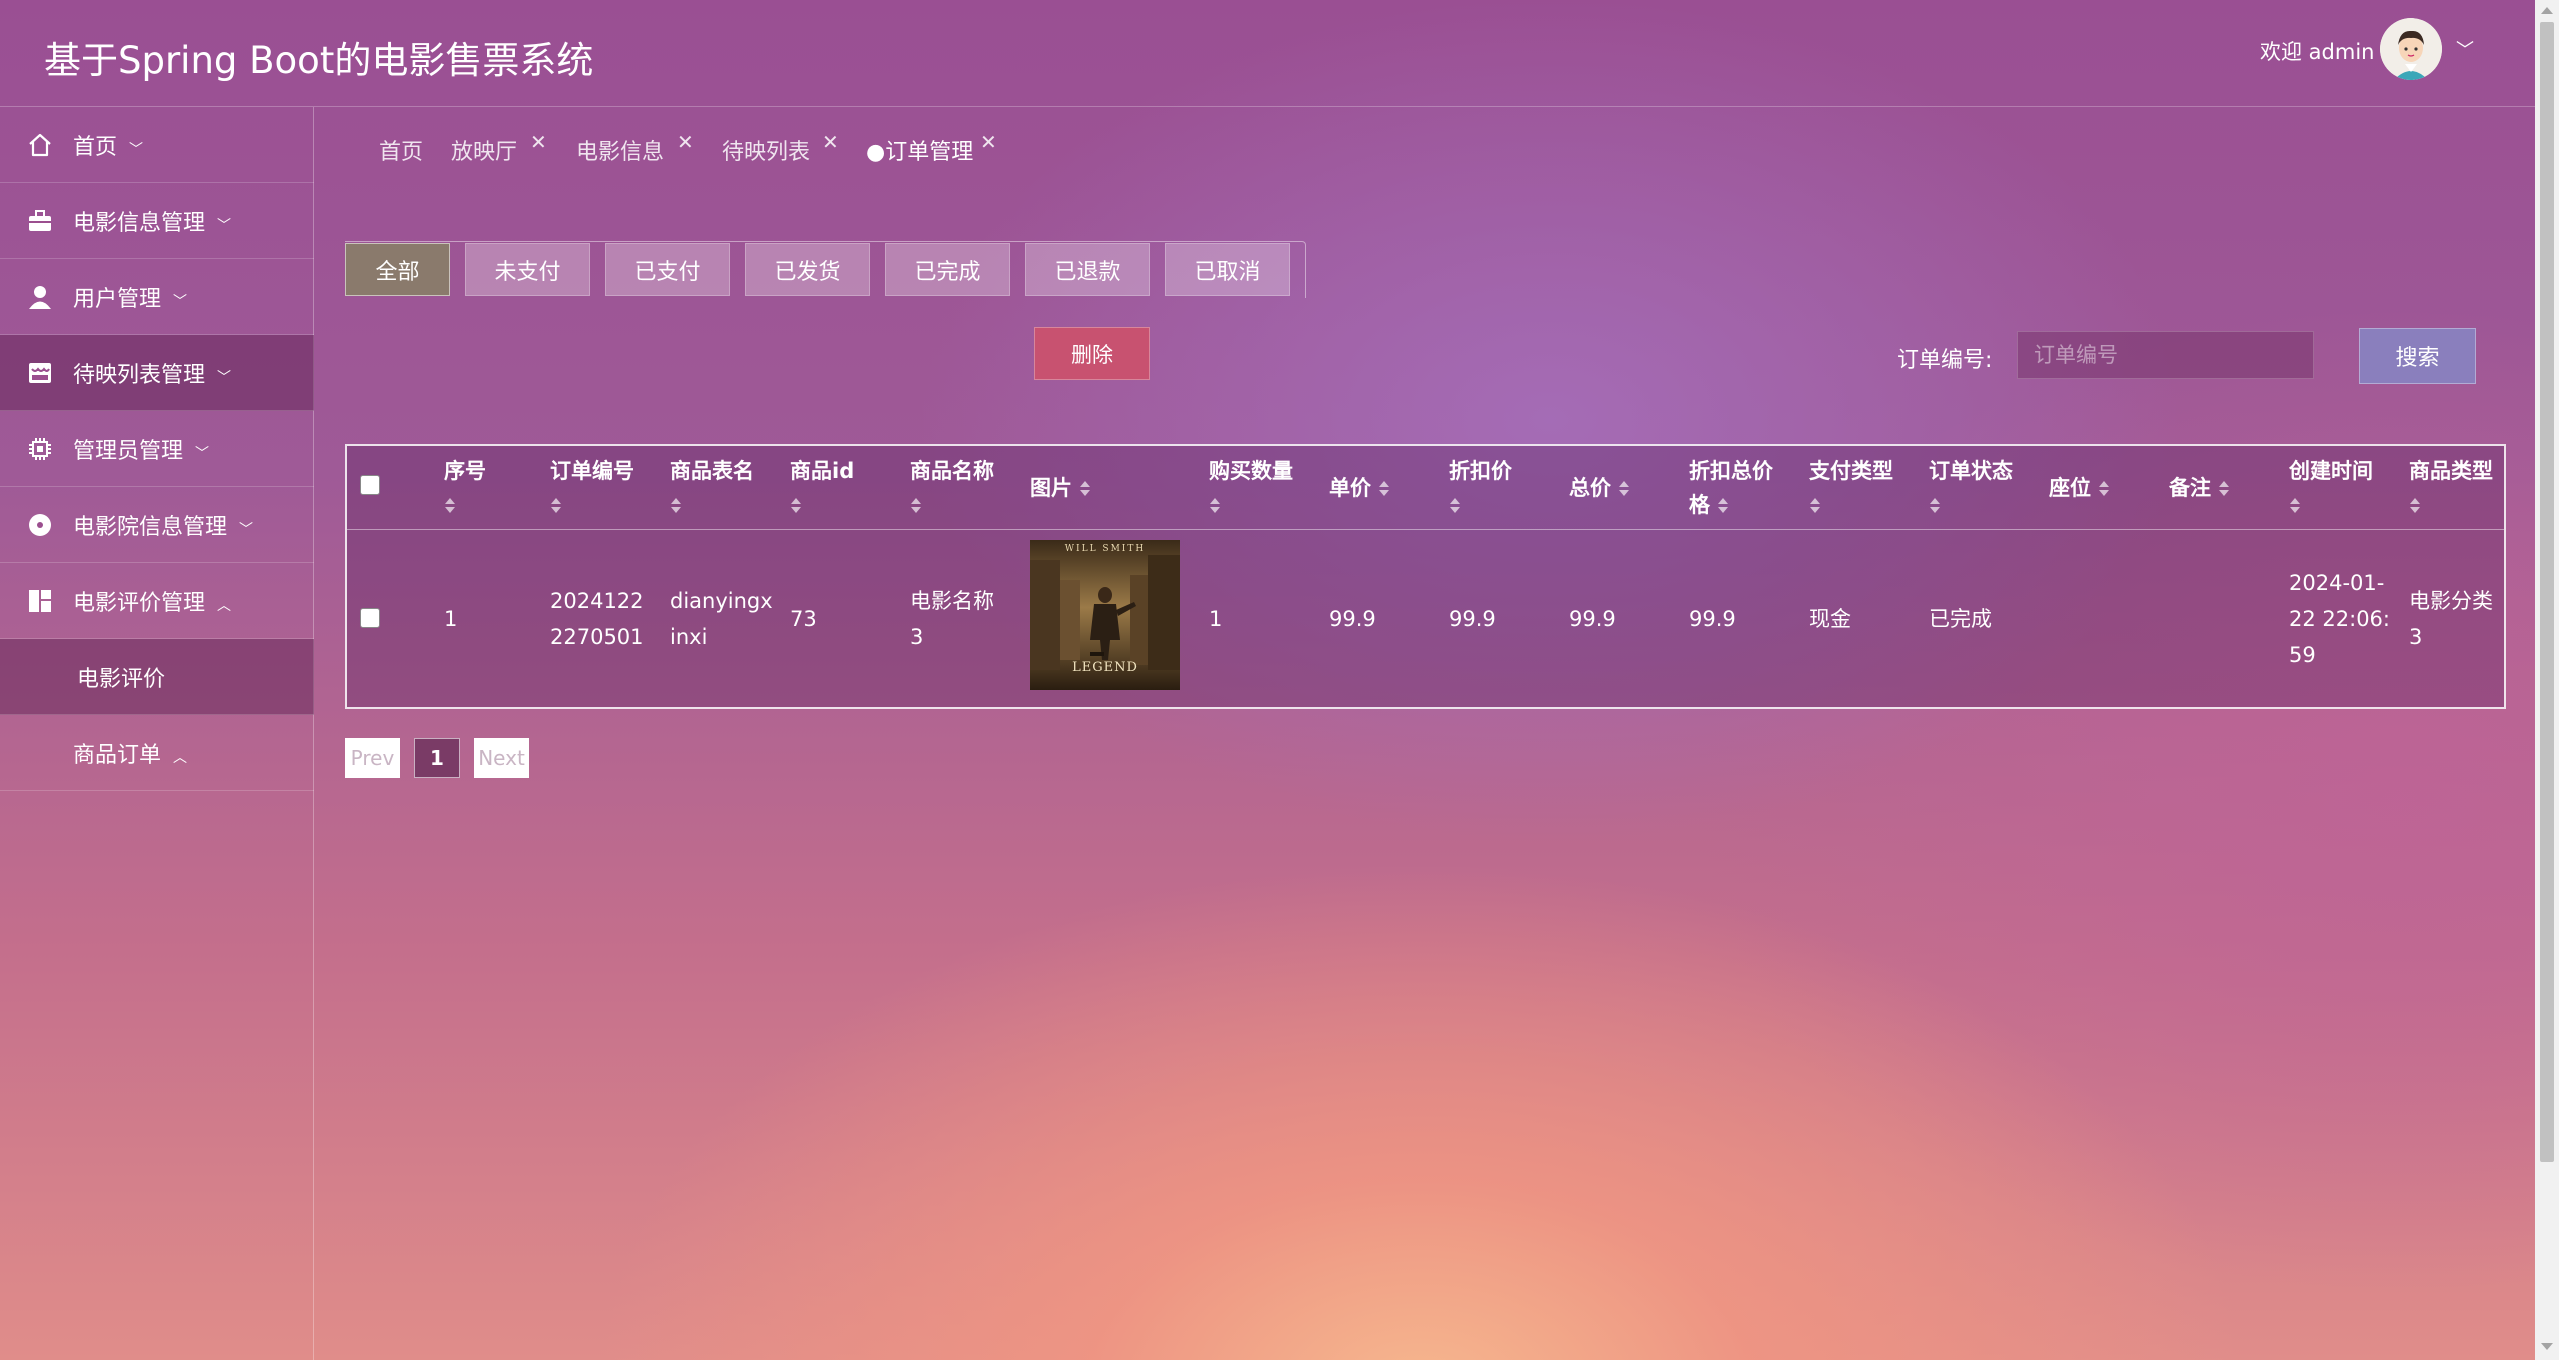  What do you see at coordinates (2337, 583) in the screenshot?
I see `cell-created-line1: 2024-01-` at bounding box center [2337, 583].